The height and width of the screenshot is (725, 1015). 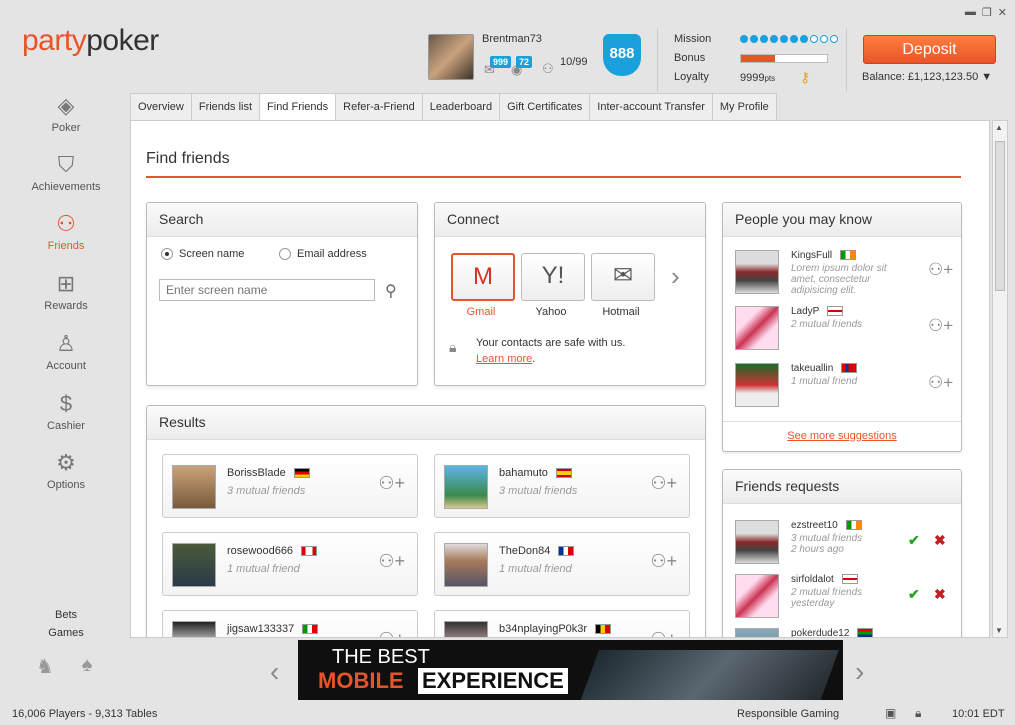 What do you see at coordinates (987, 12) in the screenshot?
I see `restore-icon: ❐` at bounding box center [987, 12].